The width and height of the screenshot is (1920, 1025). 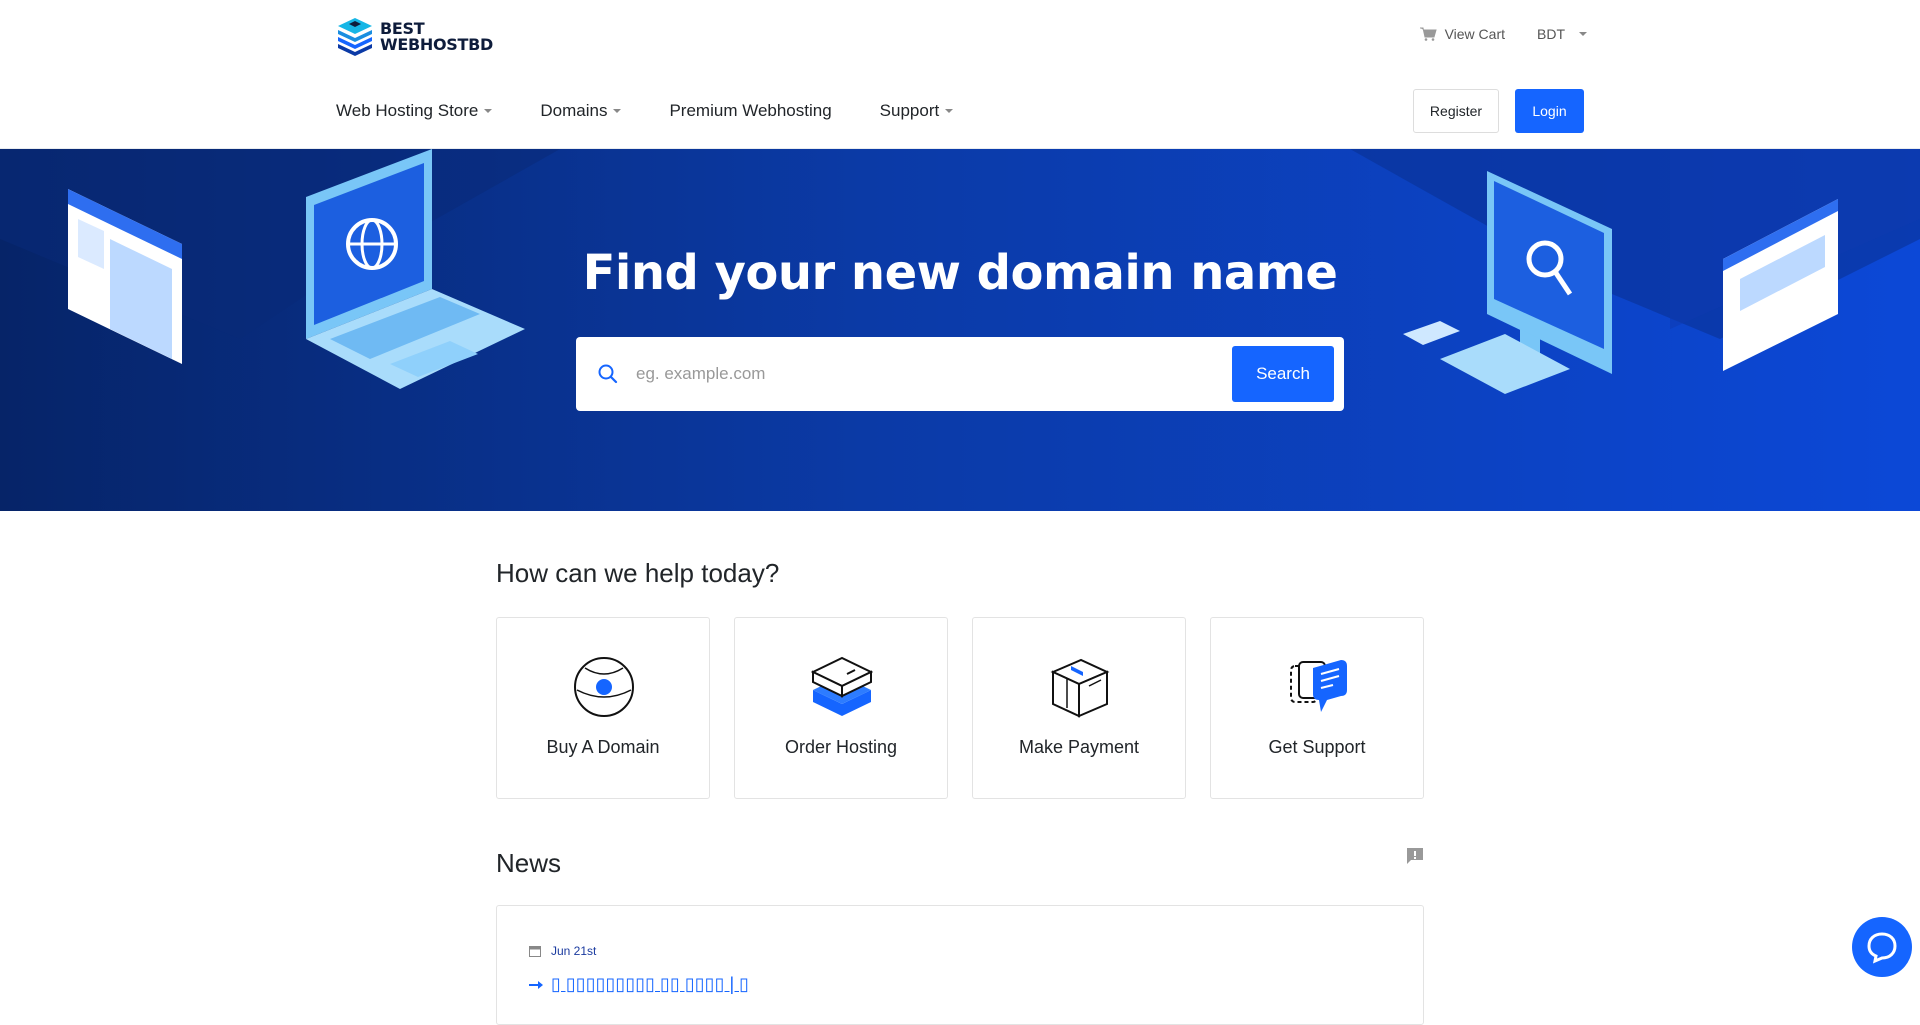 I want to click on chat-bubble-icon, so click(x=1882, y=948).